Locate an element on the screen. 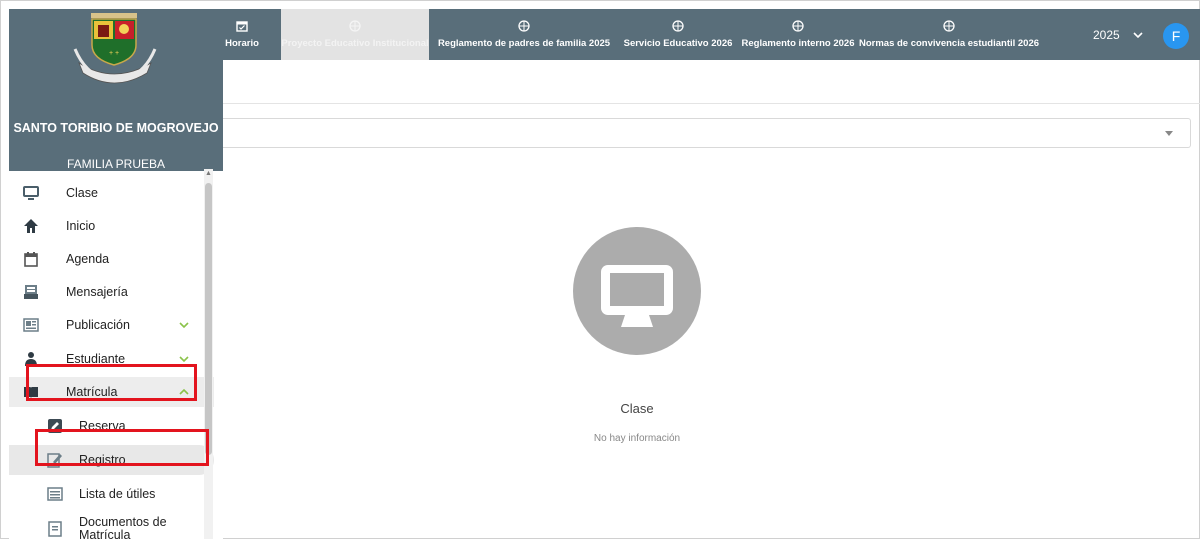  tab-normas-convivencia: Normas de convivencia estudiantil 2026 is located at coordinates (949, 34).